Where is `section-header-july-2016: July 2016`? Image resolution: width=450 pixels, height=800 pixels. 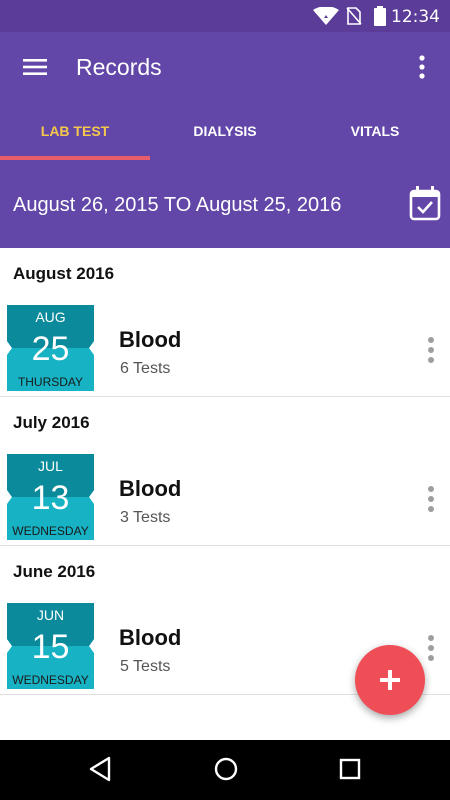 section-header-july-2016: July 2016 is located at coordinates (51, 422).